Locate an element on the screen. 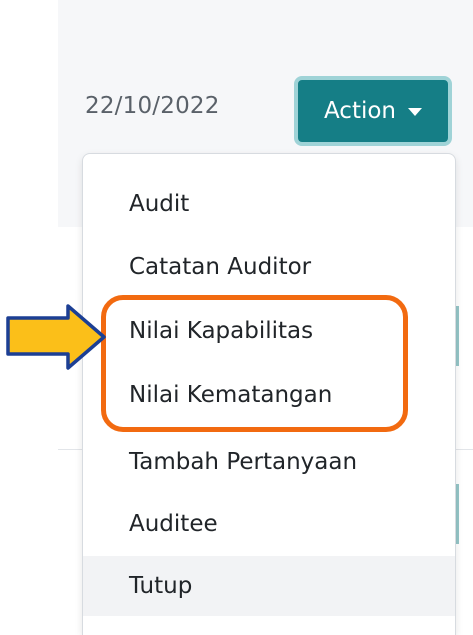  action-button-label: Action is located at coordinates (360, 111).